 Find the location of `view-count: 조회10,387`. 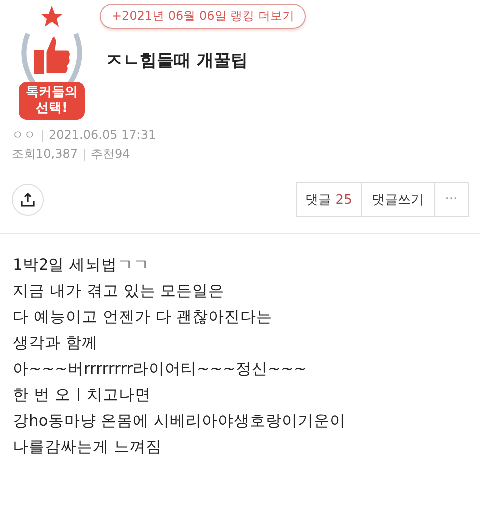

view-count: 조회10,387 is located at coordinates (45, 154).